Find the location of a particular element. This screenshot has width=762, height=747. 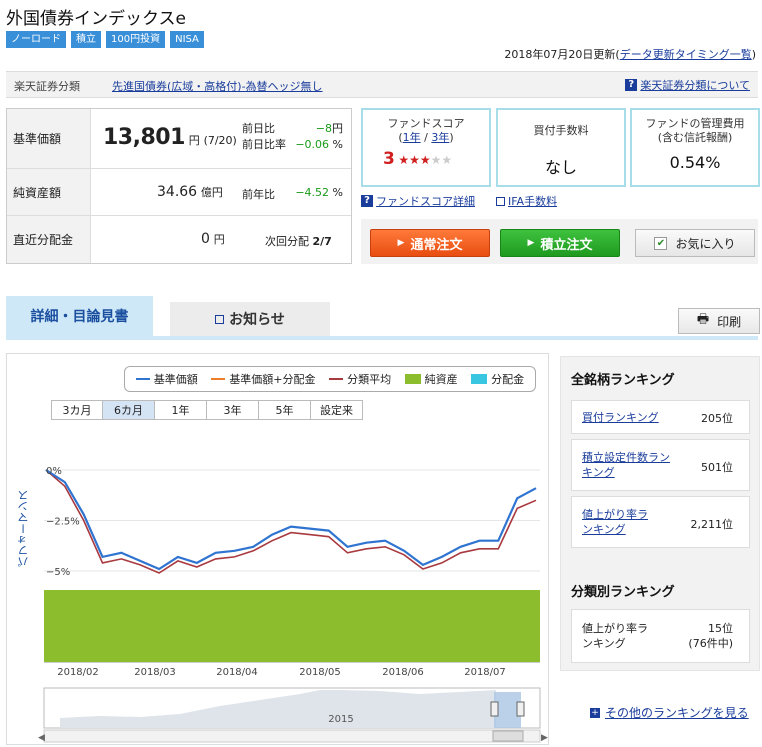

chart-lines is located at coordinates (291, 521).